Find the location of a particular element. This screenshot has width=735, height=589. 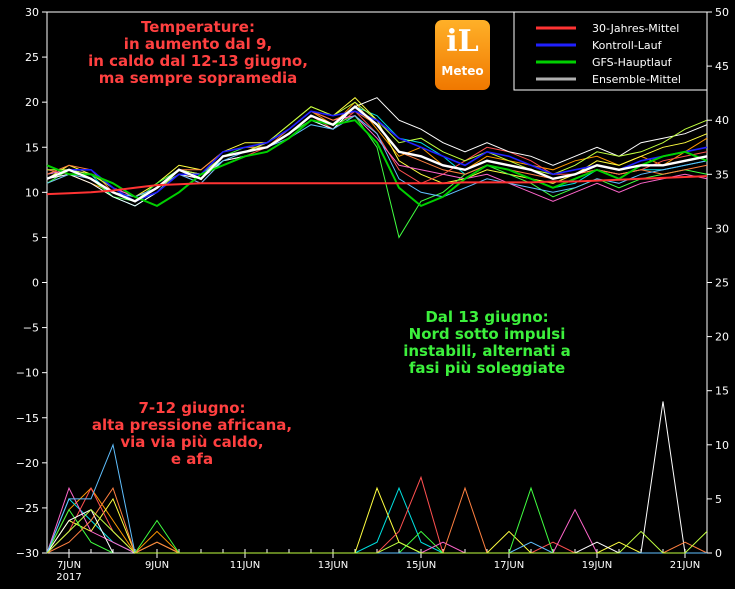

temp-member-line is located at coordinates (377, 156).